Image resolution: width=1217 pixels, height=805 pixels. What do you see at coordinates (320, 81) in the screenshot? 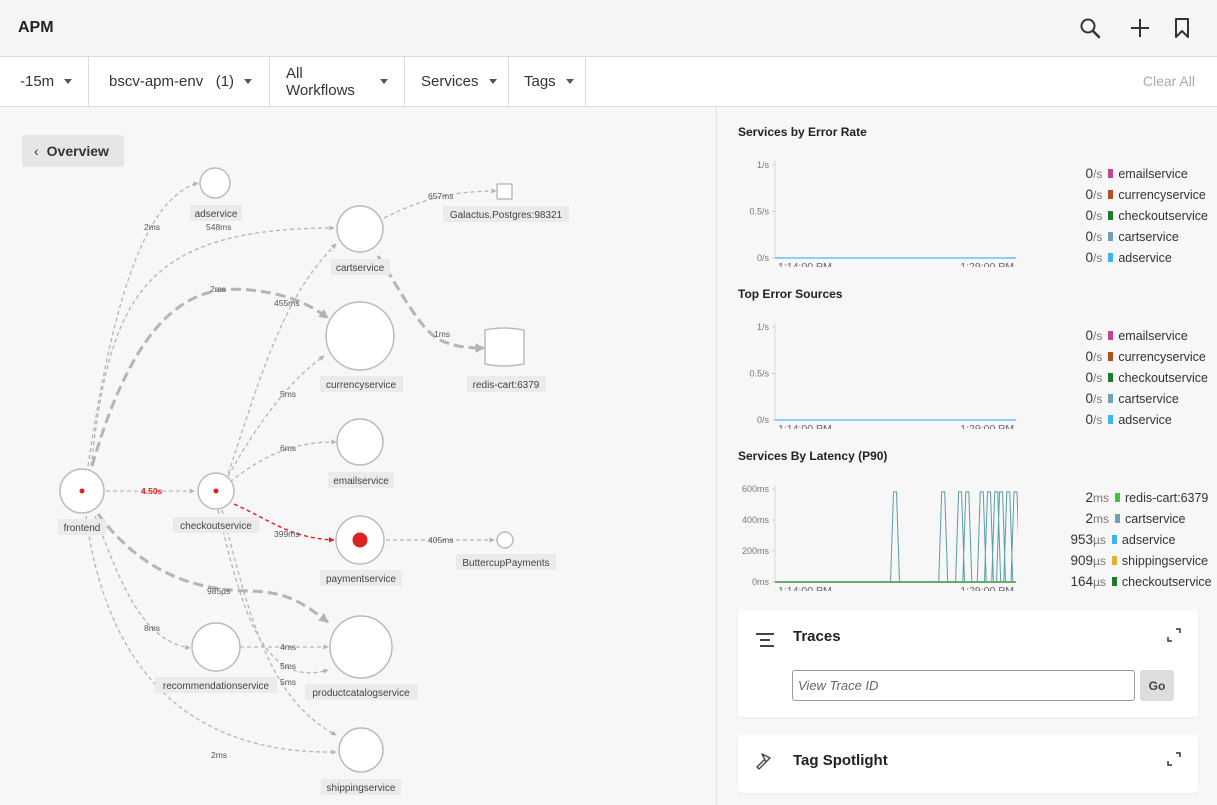
I see `workflows-value: All Workflows` at bounding box center [320, 81].